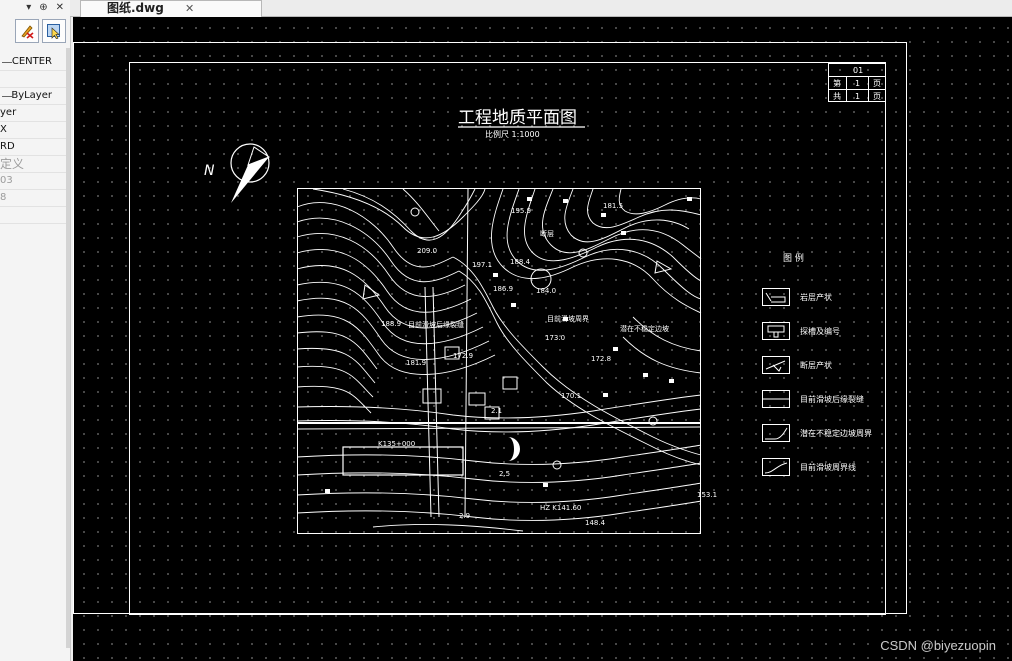 The width and height of the screenshot is (1012, 661). I want to click on drawing-title: 工程地质平面图, so click(517, 118).